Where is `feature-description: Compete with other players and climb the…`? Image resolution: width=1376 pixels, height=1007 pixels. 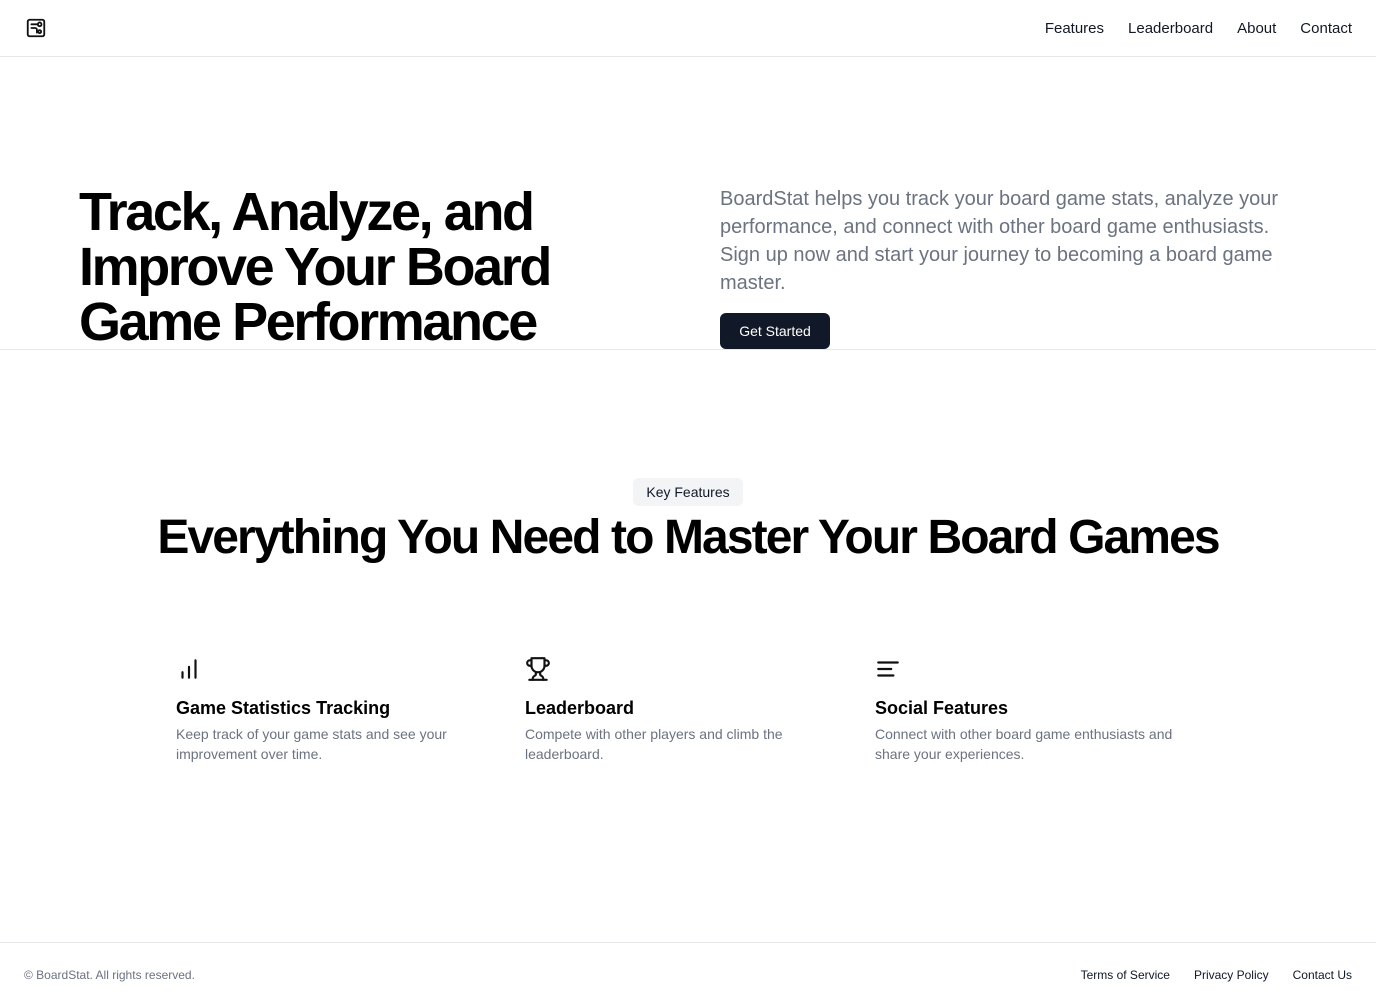 feature-description: Compete with other players and climb the… is located at coordinates (654, 744).